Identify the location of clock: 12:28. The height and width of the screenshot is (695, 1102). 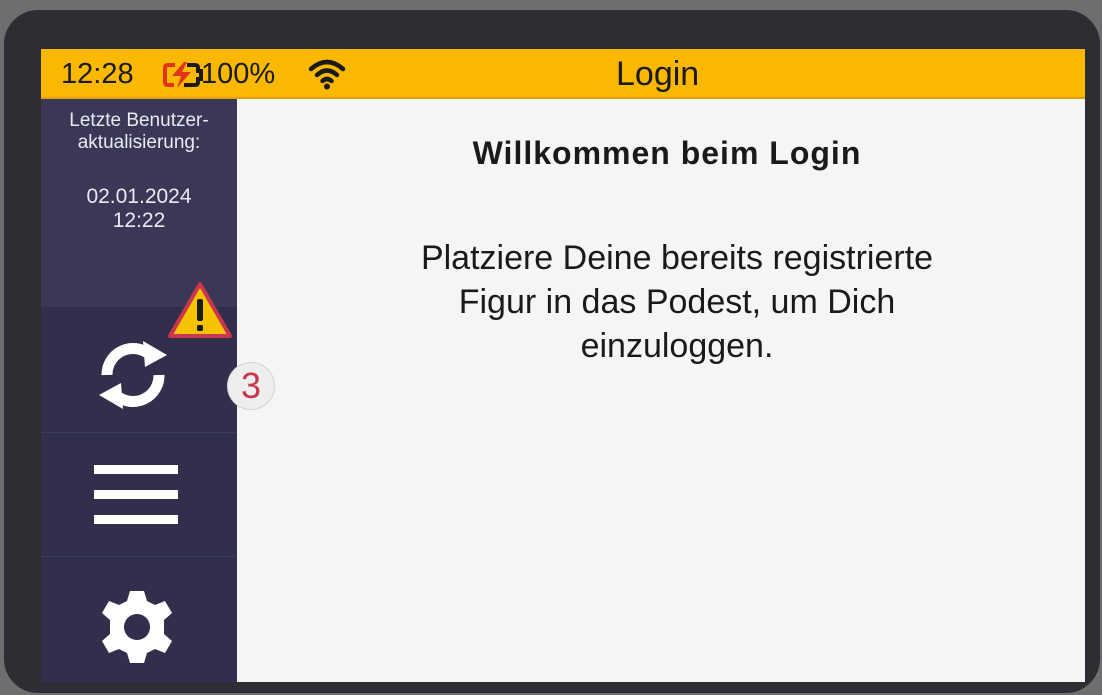
(97, 74).